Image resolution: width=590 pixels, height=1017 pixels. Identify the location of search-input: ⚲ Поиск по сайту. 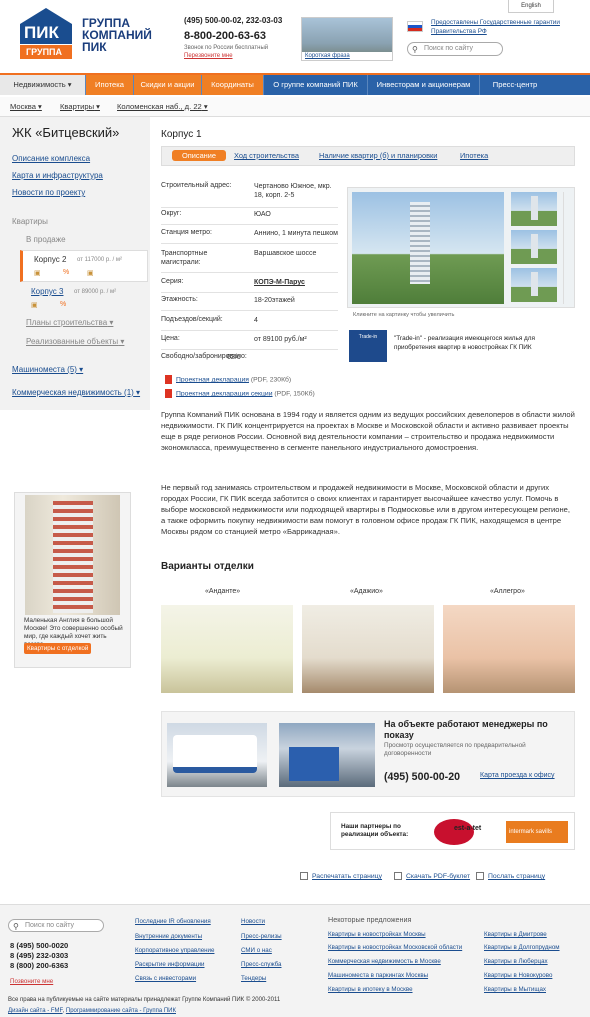
(455, 49).